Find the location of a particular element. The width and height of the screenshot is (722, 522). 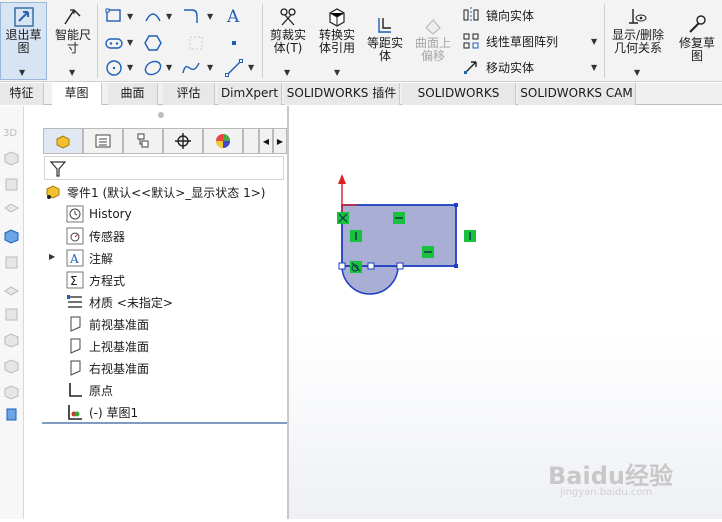

feature-manager-tab is located at coordinates (63, 141).